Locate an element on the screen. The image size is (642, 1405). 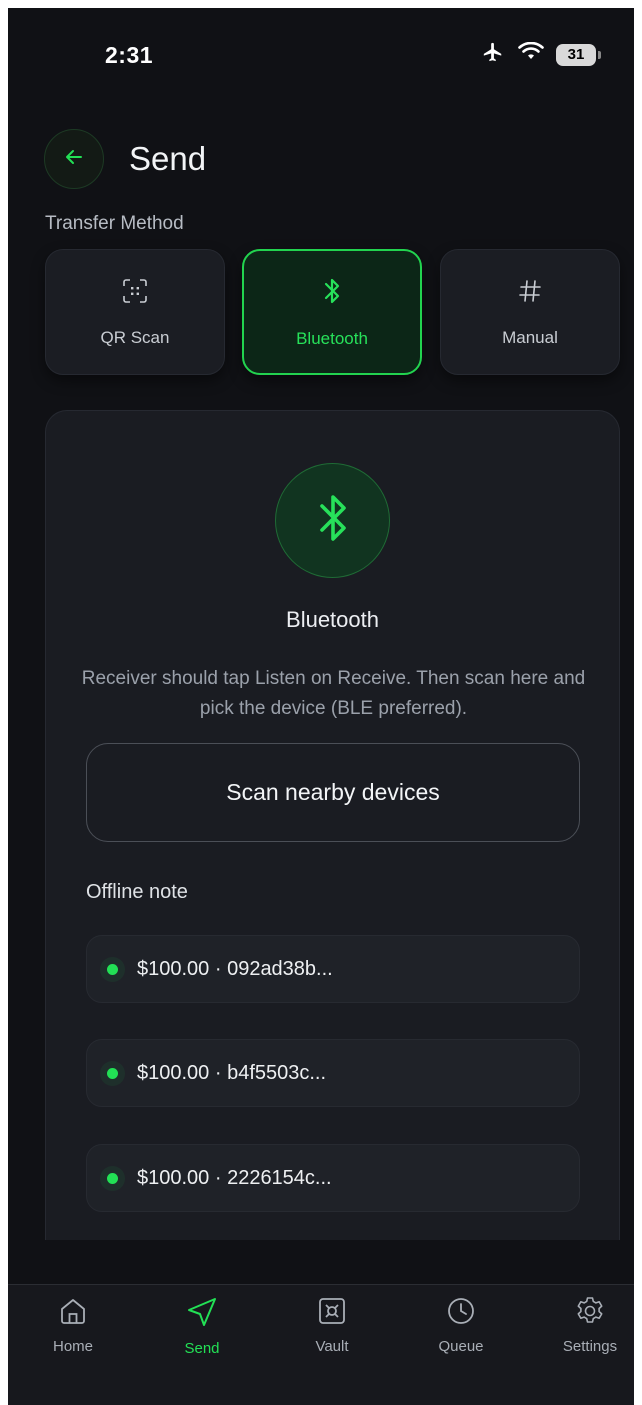
hash-icon is located at coordinates (530, 293).